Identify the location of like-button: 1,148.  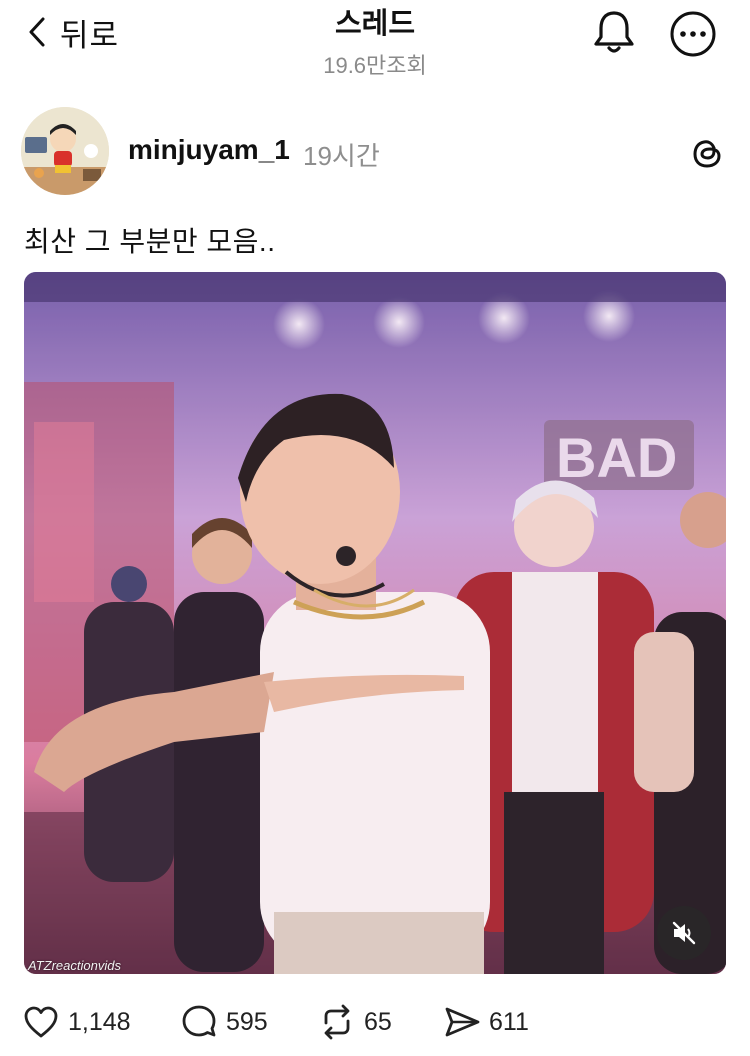
(76, 1022).